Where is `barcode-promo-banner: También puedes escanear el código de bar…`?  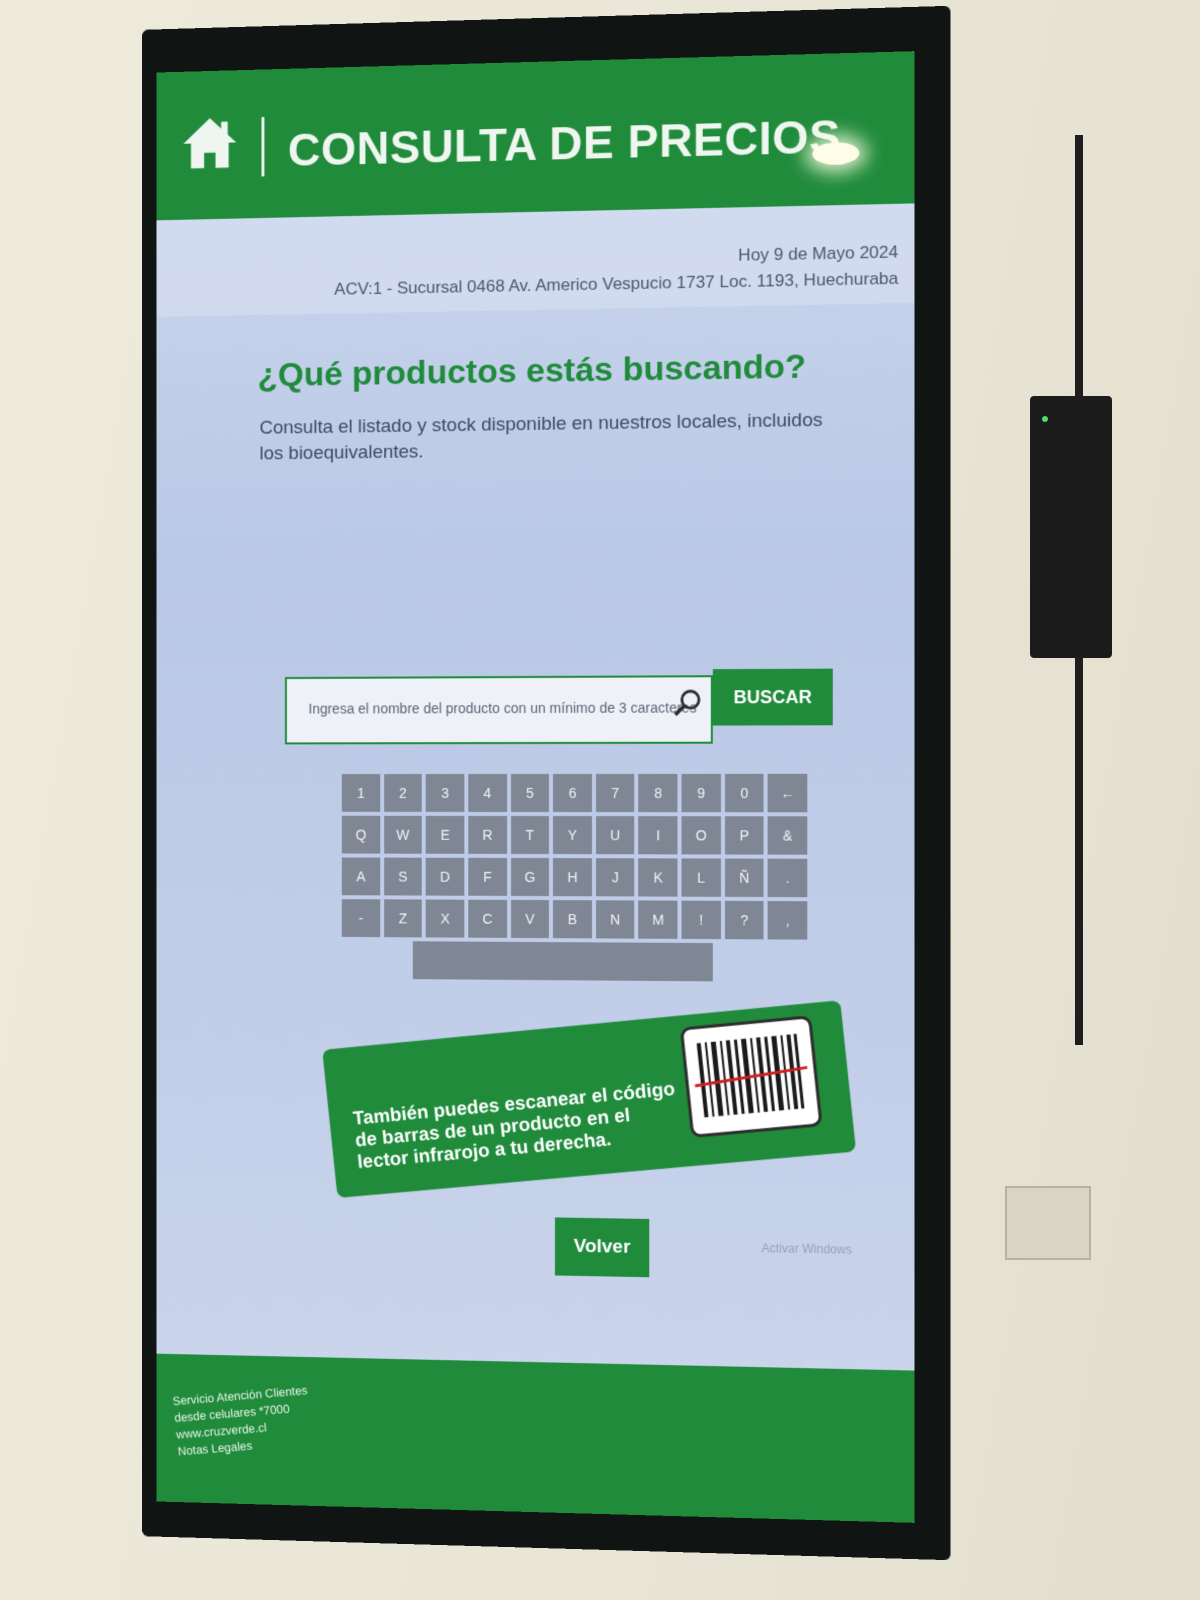
barcode-promo-banner: También puedes escanear el código de bar… is located at coordinates (589, 1099).